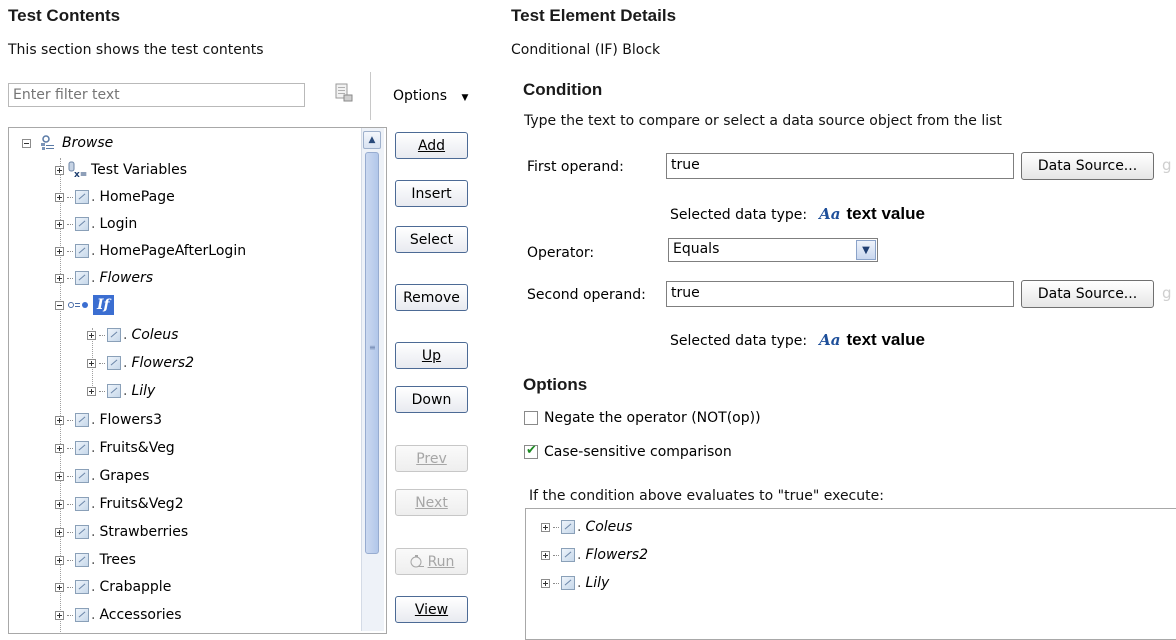 This screenshot has width=1176, height=640. I want to click on tree-item-accessories: . Accessories, so click(118, 615).